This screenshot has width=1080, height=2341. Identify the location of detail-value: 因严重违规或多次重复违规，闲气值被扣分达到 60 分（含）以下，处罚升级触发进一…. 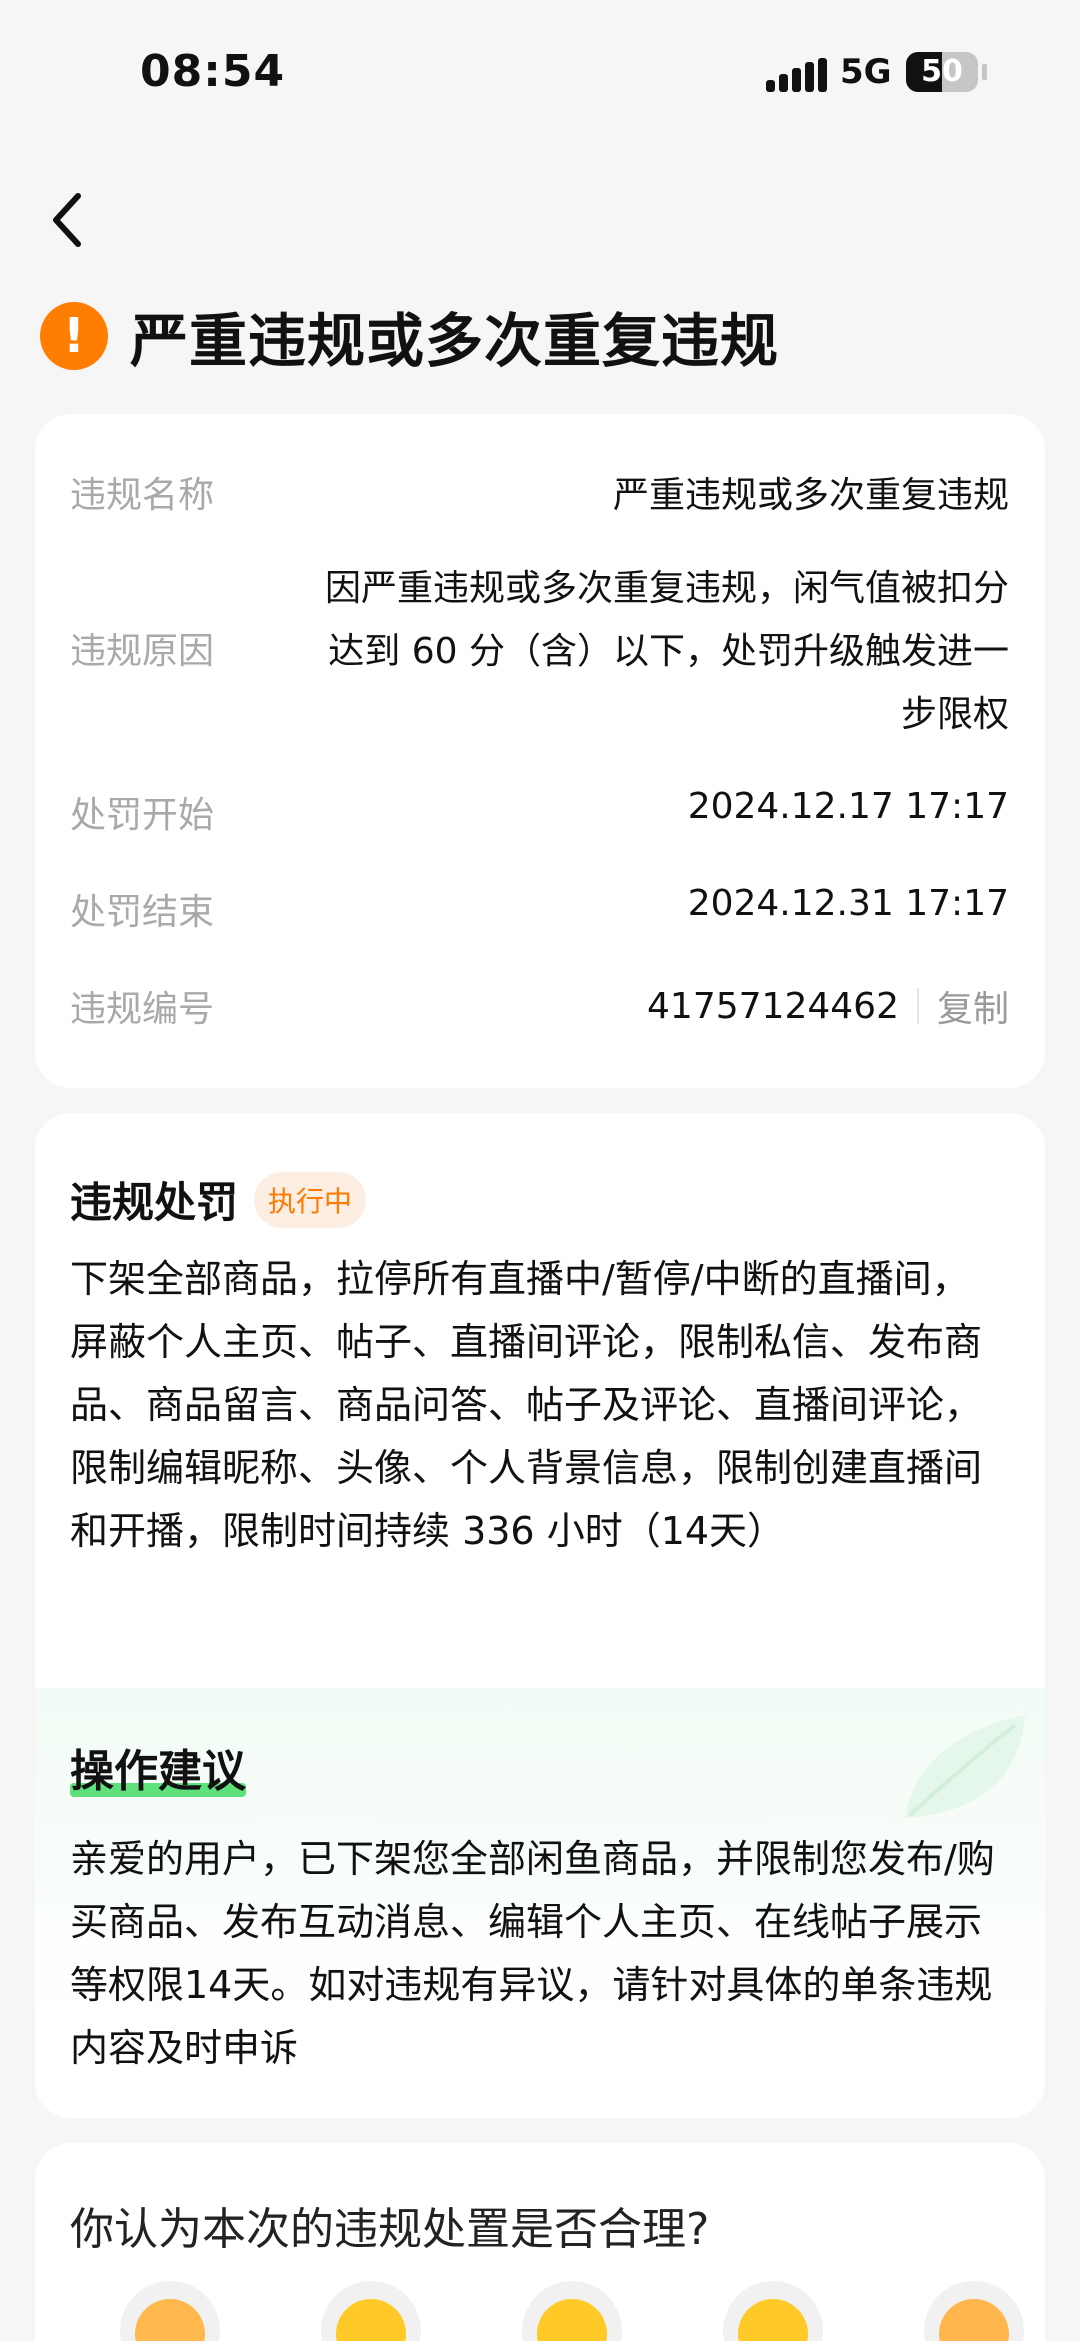
(666, 651).